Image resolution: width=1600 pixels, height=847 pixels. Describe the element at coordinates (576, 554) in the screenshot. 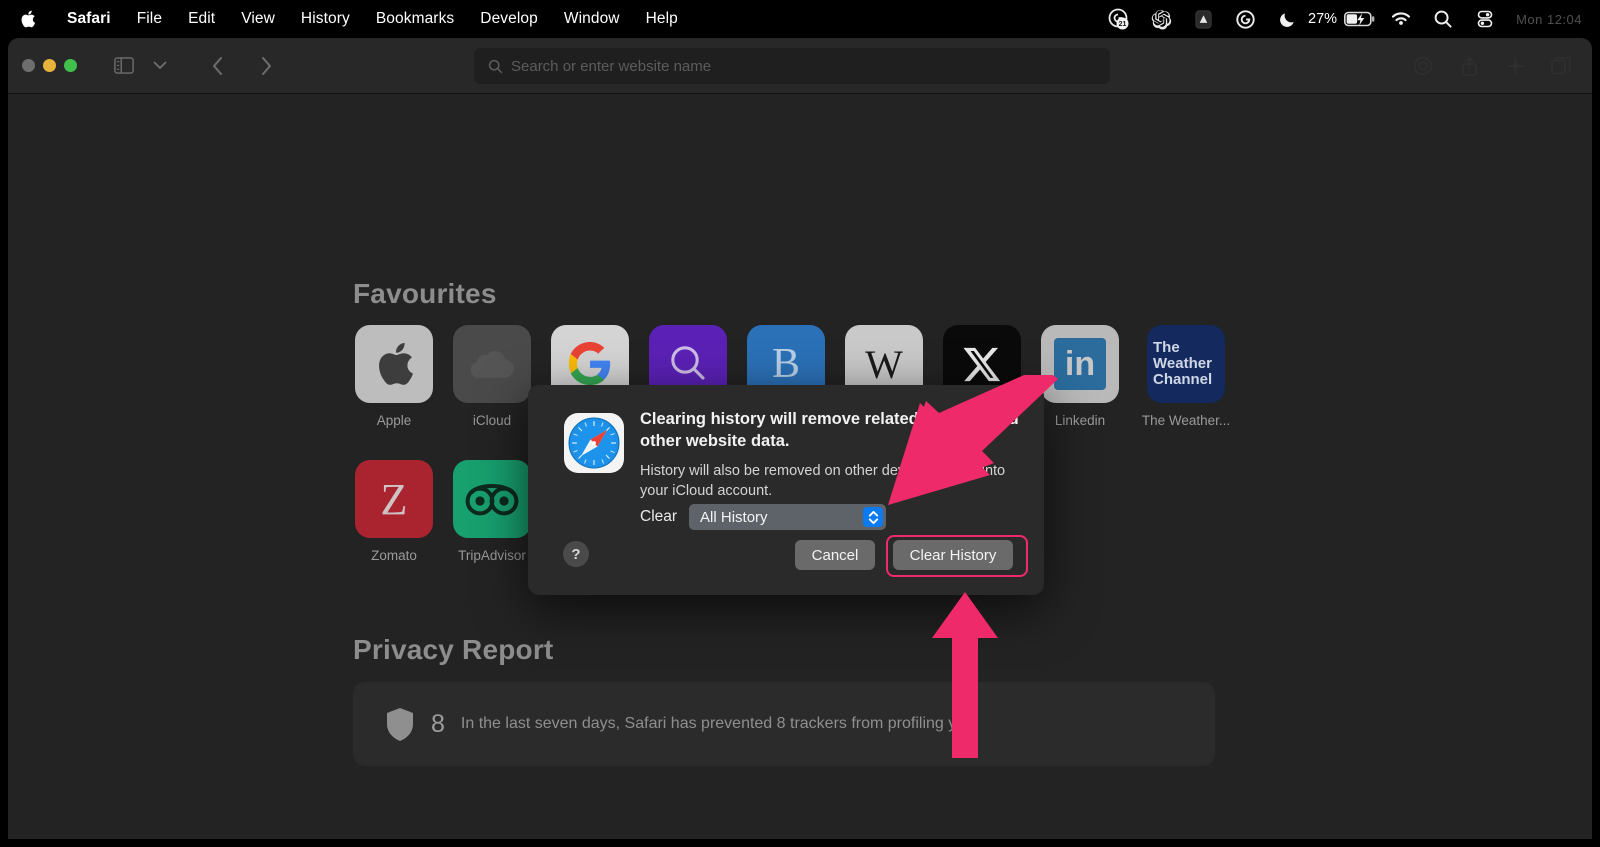

I see `help-button: ?` at that location.